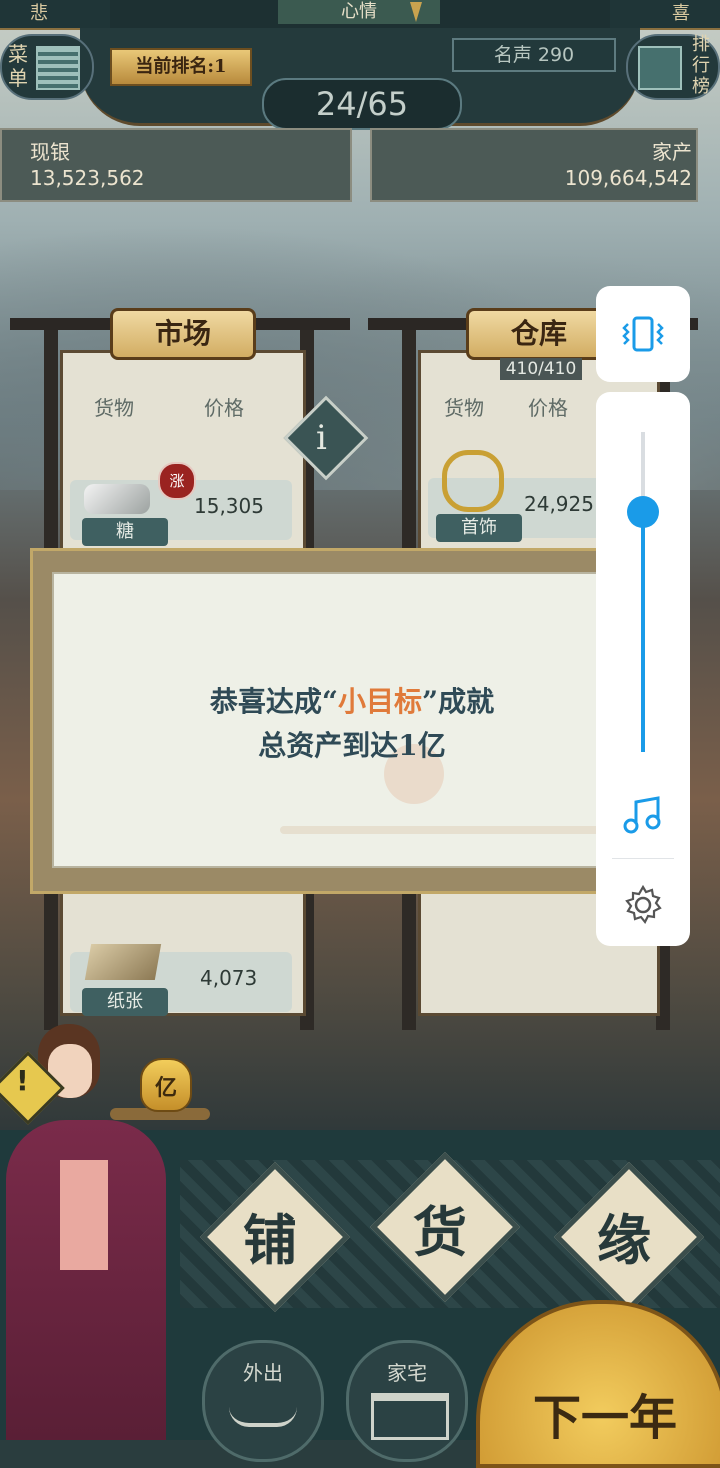 This screenshot has height=1468, width=720. What do you see at coordinates (362, 104) in the screenshot?
I see `day-counter: 24/65` at bounding box center [362, 104].